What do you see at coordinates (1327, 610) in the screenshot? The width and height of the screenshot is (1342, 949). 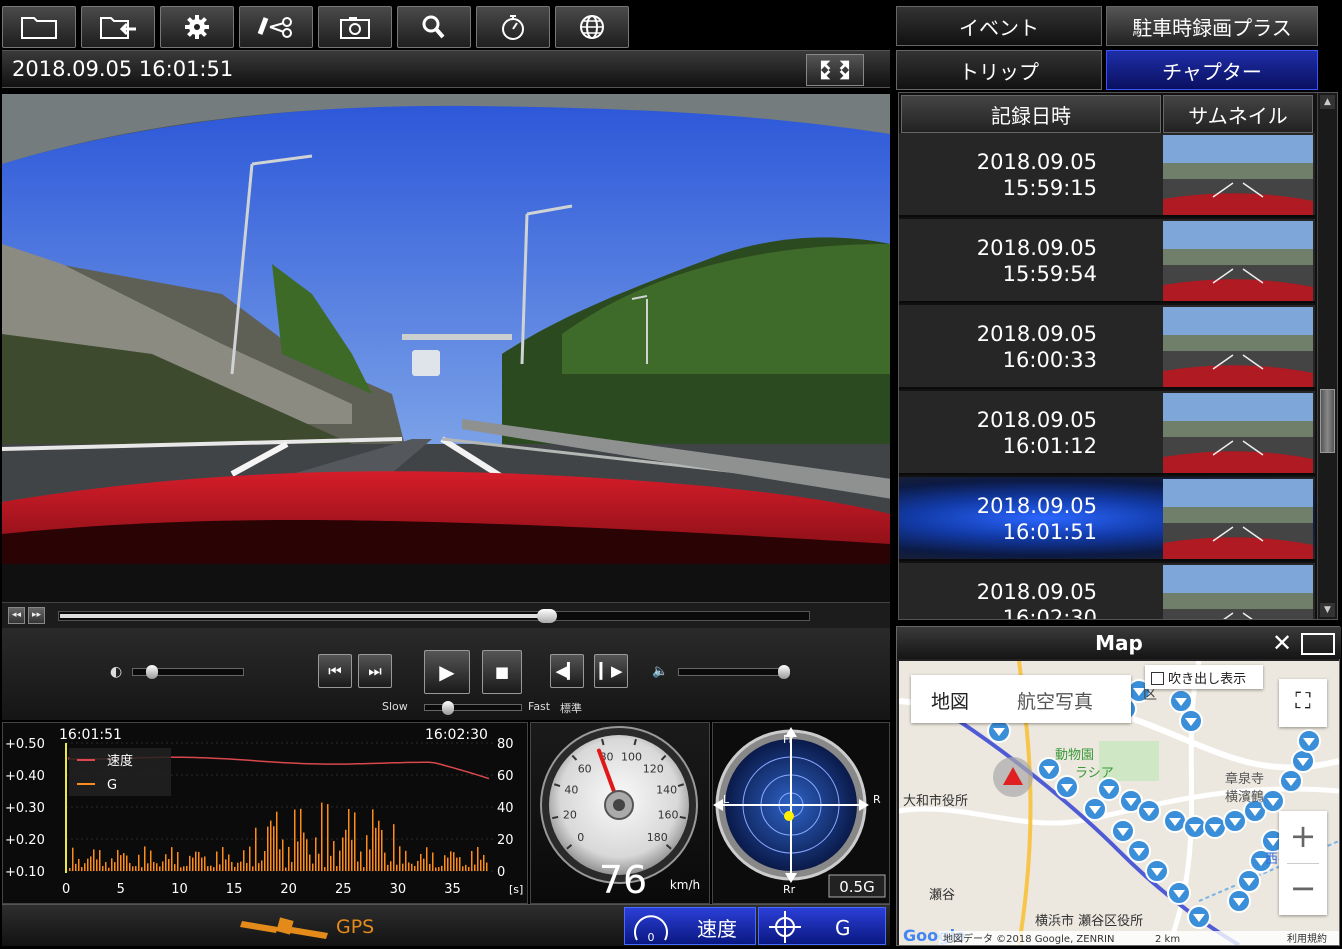 I see `scroll-down-button: ▼` at bounding box center [1327, 610].